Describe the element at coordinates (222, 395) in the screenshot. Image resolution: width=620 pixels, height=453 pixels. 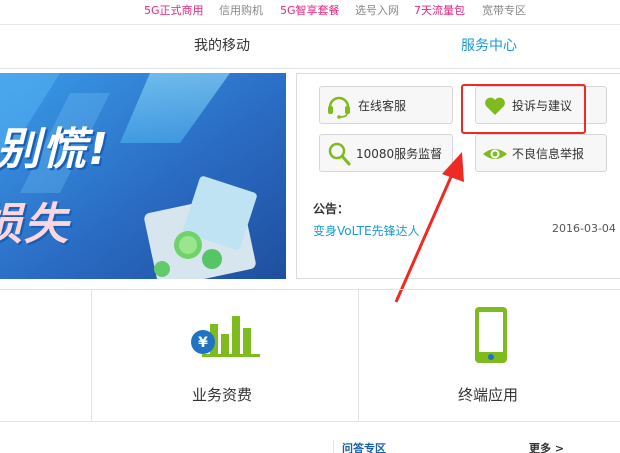
I see `category-business-fees-label: 业务资费` at that location.